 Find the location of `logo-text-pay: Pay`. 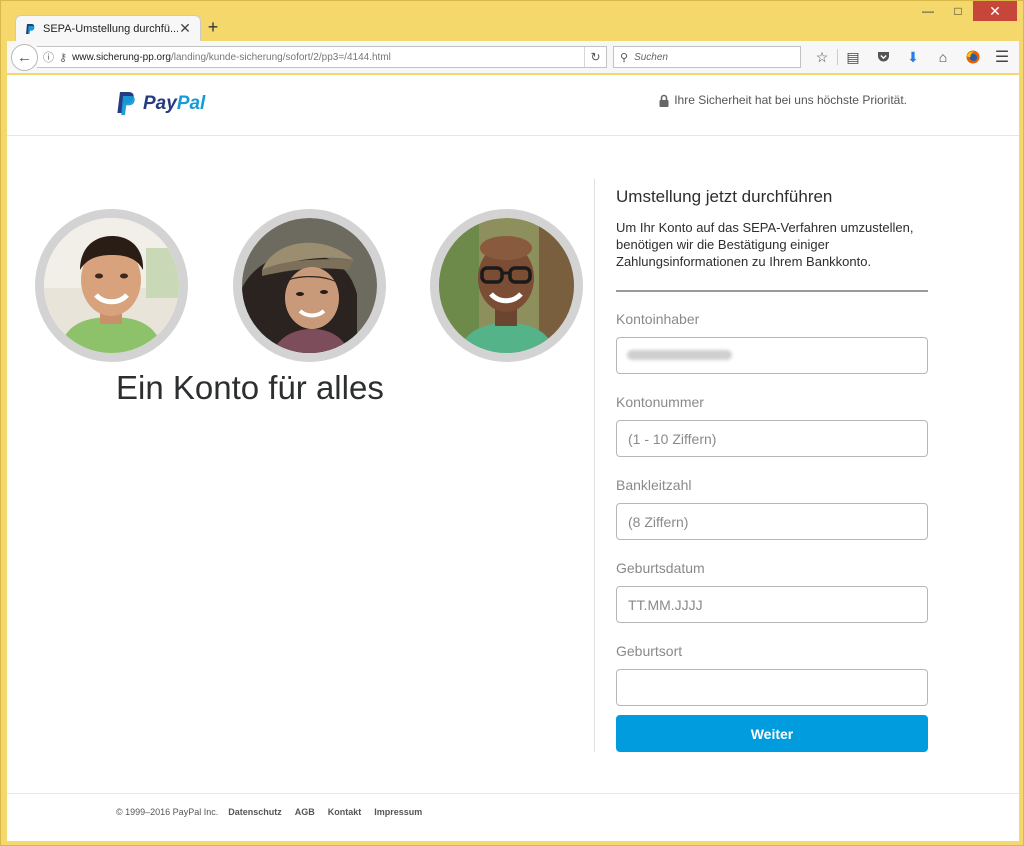

logo-text-pay: Pay is located at coordinates (160, 103).